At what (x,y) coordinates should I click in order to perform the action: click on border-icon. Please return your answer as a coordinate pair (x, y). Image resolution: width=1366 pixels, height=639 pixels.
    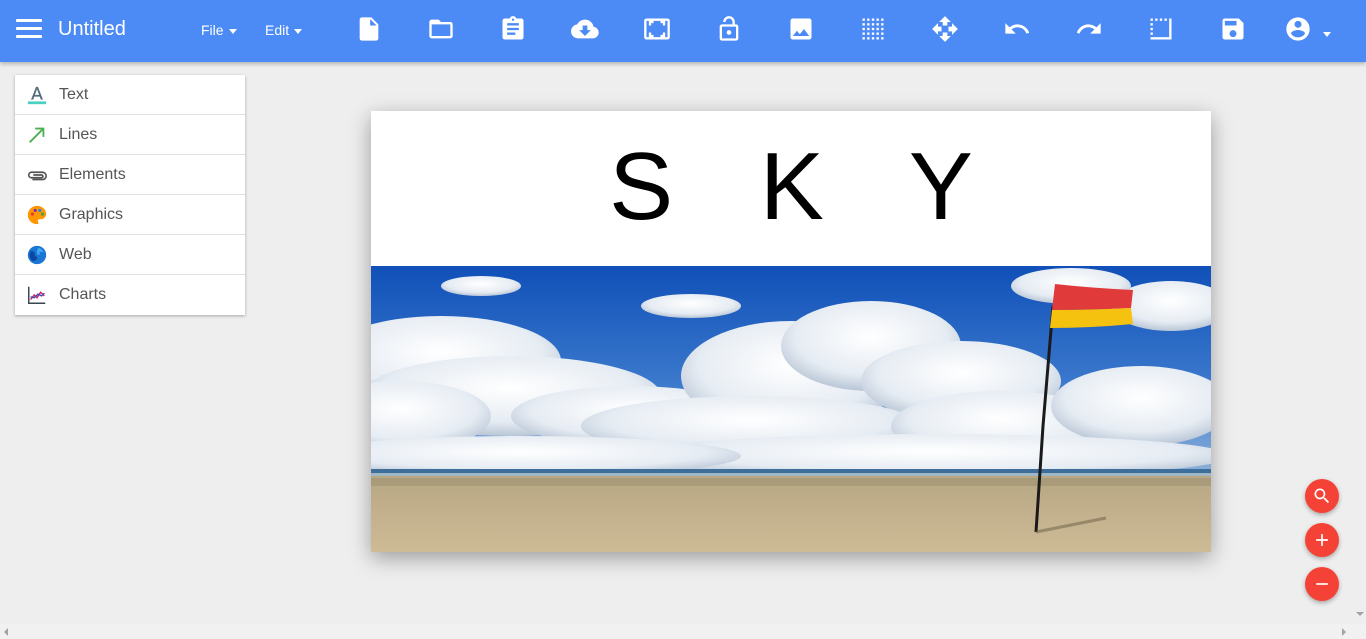
    Looking at the image, I should click on (1161, 29).